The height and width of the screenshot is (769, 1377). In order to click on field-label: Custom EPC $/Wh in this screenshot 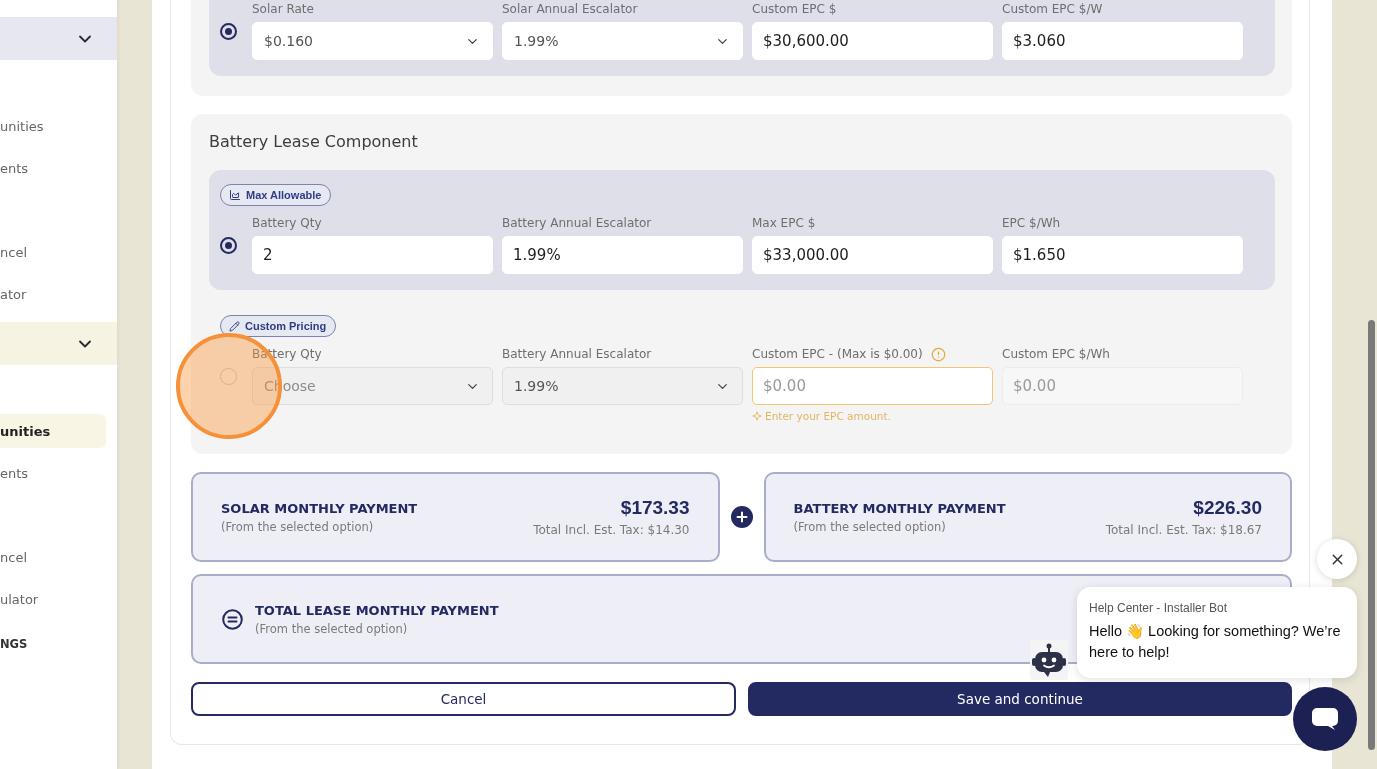, I will do `click(1056, 354)`.